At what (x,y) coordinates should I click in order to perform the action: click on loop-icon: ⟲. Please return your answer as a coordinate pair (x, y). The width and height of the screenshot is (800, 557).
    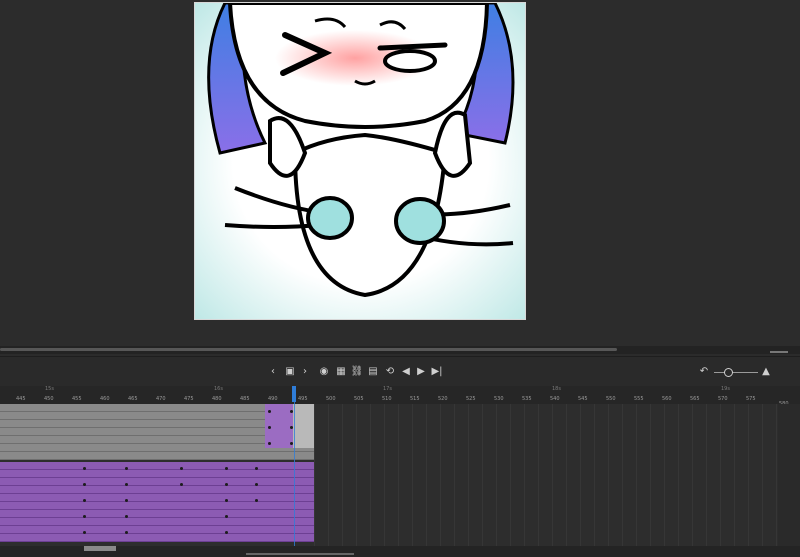
    Looking at the image, I should click on (390, 372).